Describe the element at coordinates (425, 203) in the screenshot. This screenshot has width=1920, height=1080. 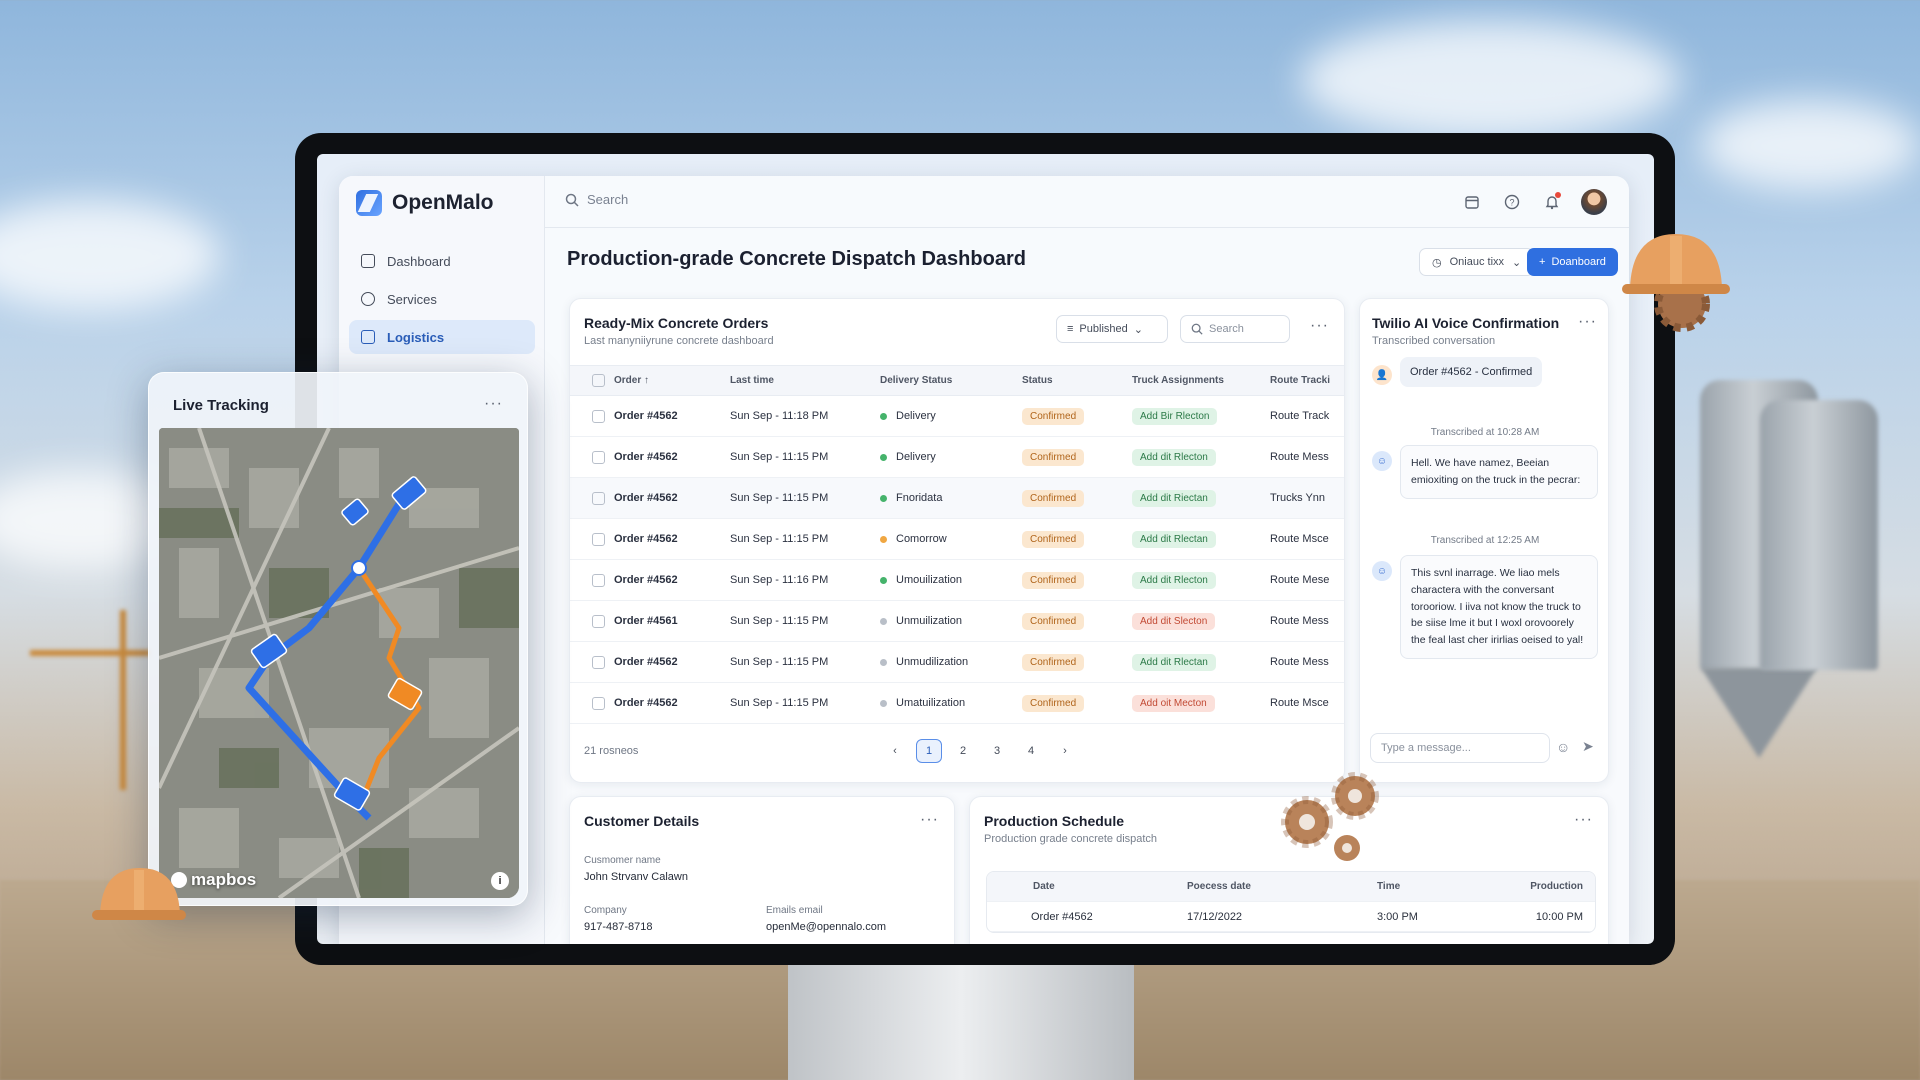
I see `logo: OpenMalo` at that location.